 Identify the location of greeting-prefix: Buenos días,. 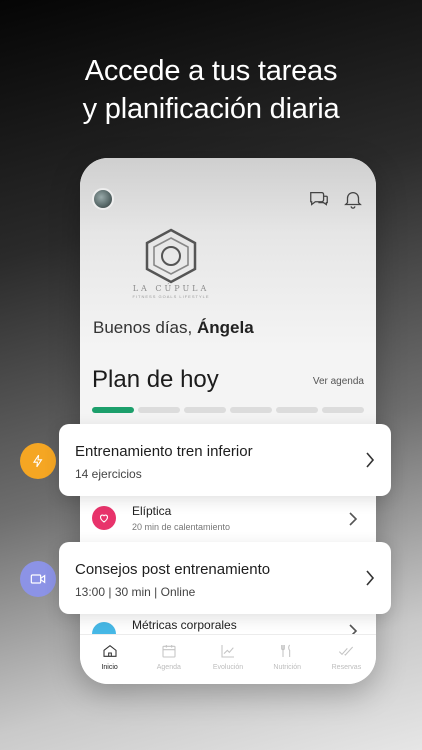
(143, 327).